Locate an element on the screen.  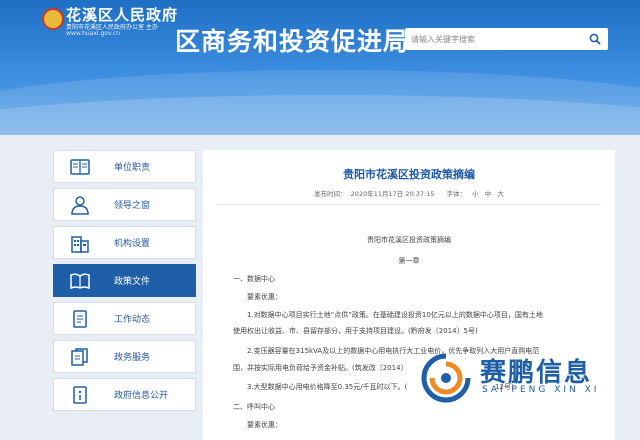
info-book-icon is located at coordinates (80, 395).